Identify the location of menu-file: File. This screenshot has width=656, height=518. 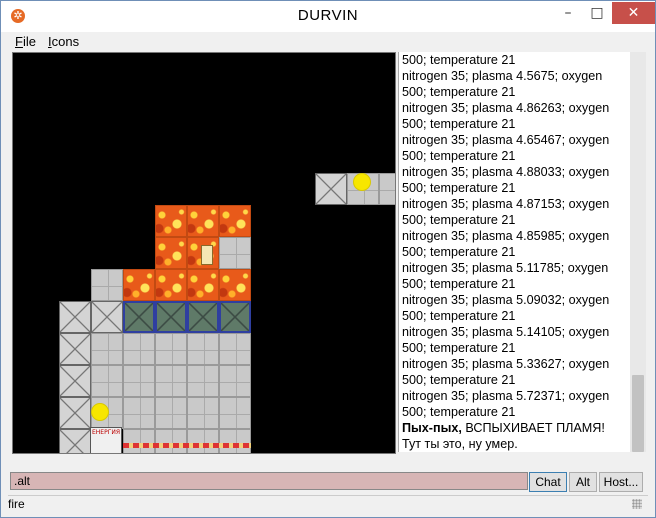
(25, 41).